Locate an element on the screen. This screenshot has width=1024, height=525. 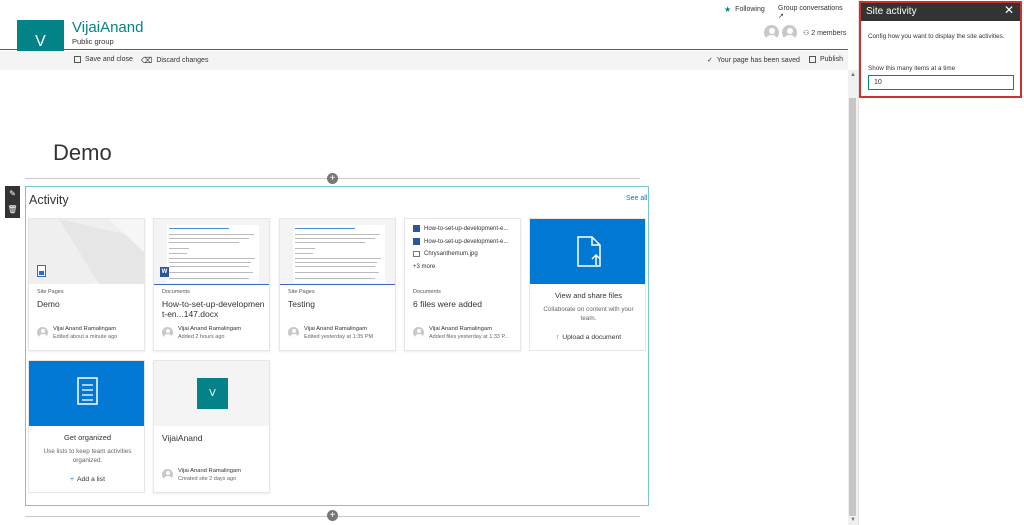
file-item: Chrysanthemum.jpg is located at coordinates (445, 254).